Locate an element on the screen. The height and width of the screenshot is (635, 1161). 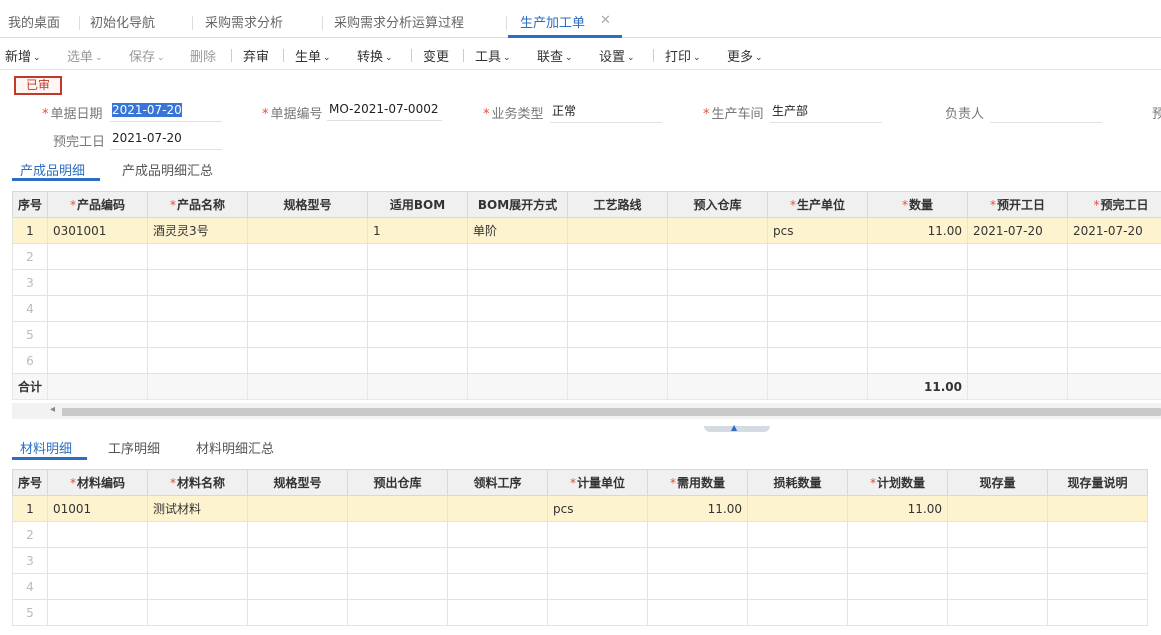
horizontal-scrollbar: ◂ is located at coordinates (586, 411).